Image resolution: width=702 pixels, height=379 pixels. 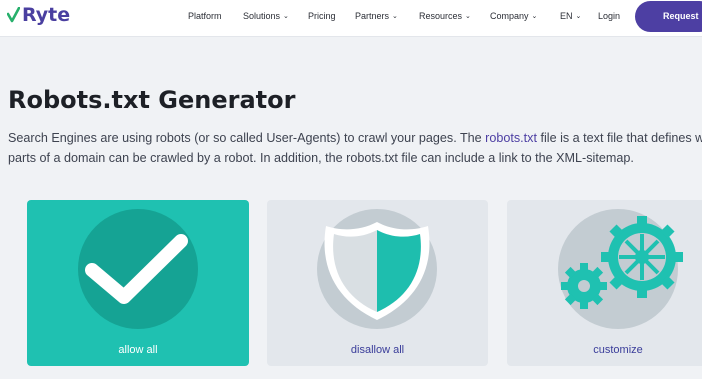 I want to click on request-demo-button: Request, so click(x=668, y=16).